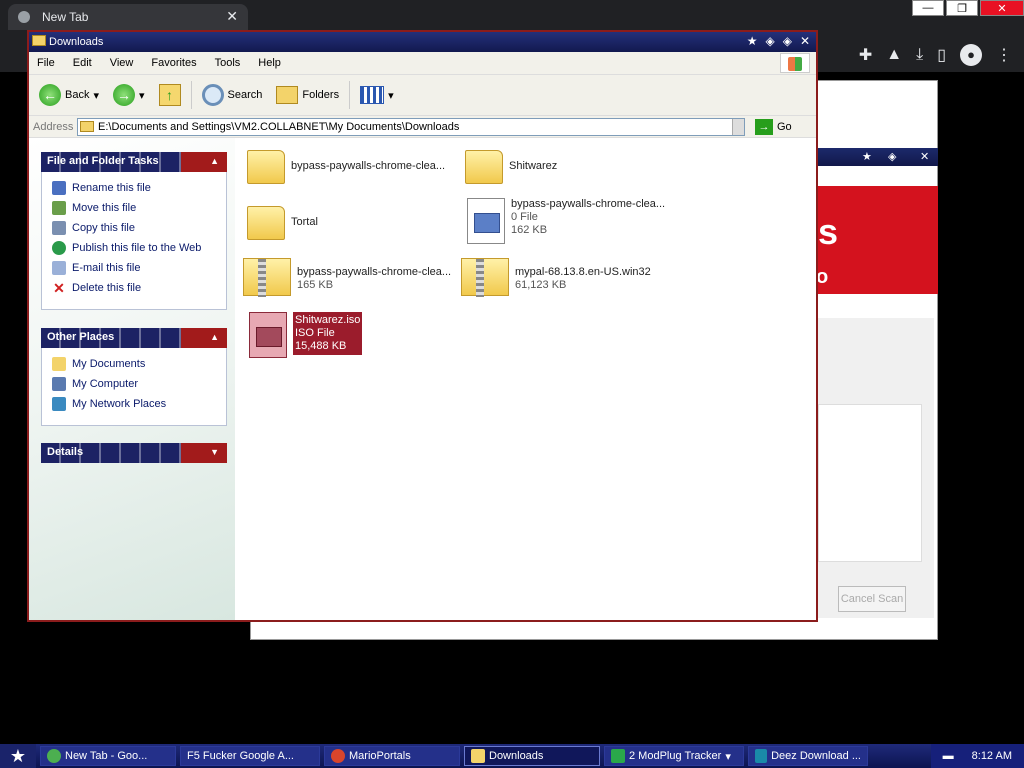 This screenshot has width=1024, height=768. What do you see at coordinates (971, 55) in the screenshot?
I see `profile-icon: ●` at bounding box center [971, 55].